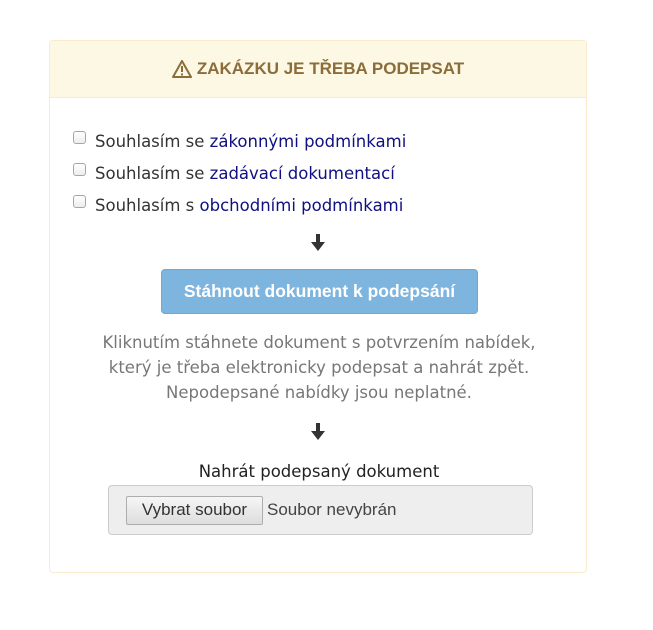 The width and height of the screenshot is (653, 630). I want to click on agreement-legal-prefix: Souhlasím se, so click(152, 141).